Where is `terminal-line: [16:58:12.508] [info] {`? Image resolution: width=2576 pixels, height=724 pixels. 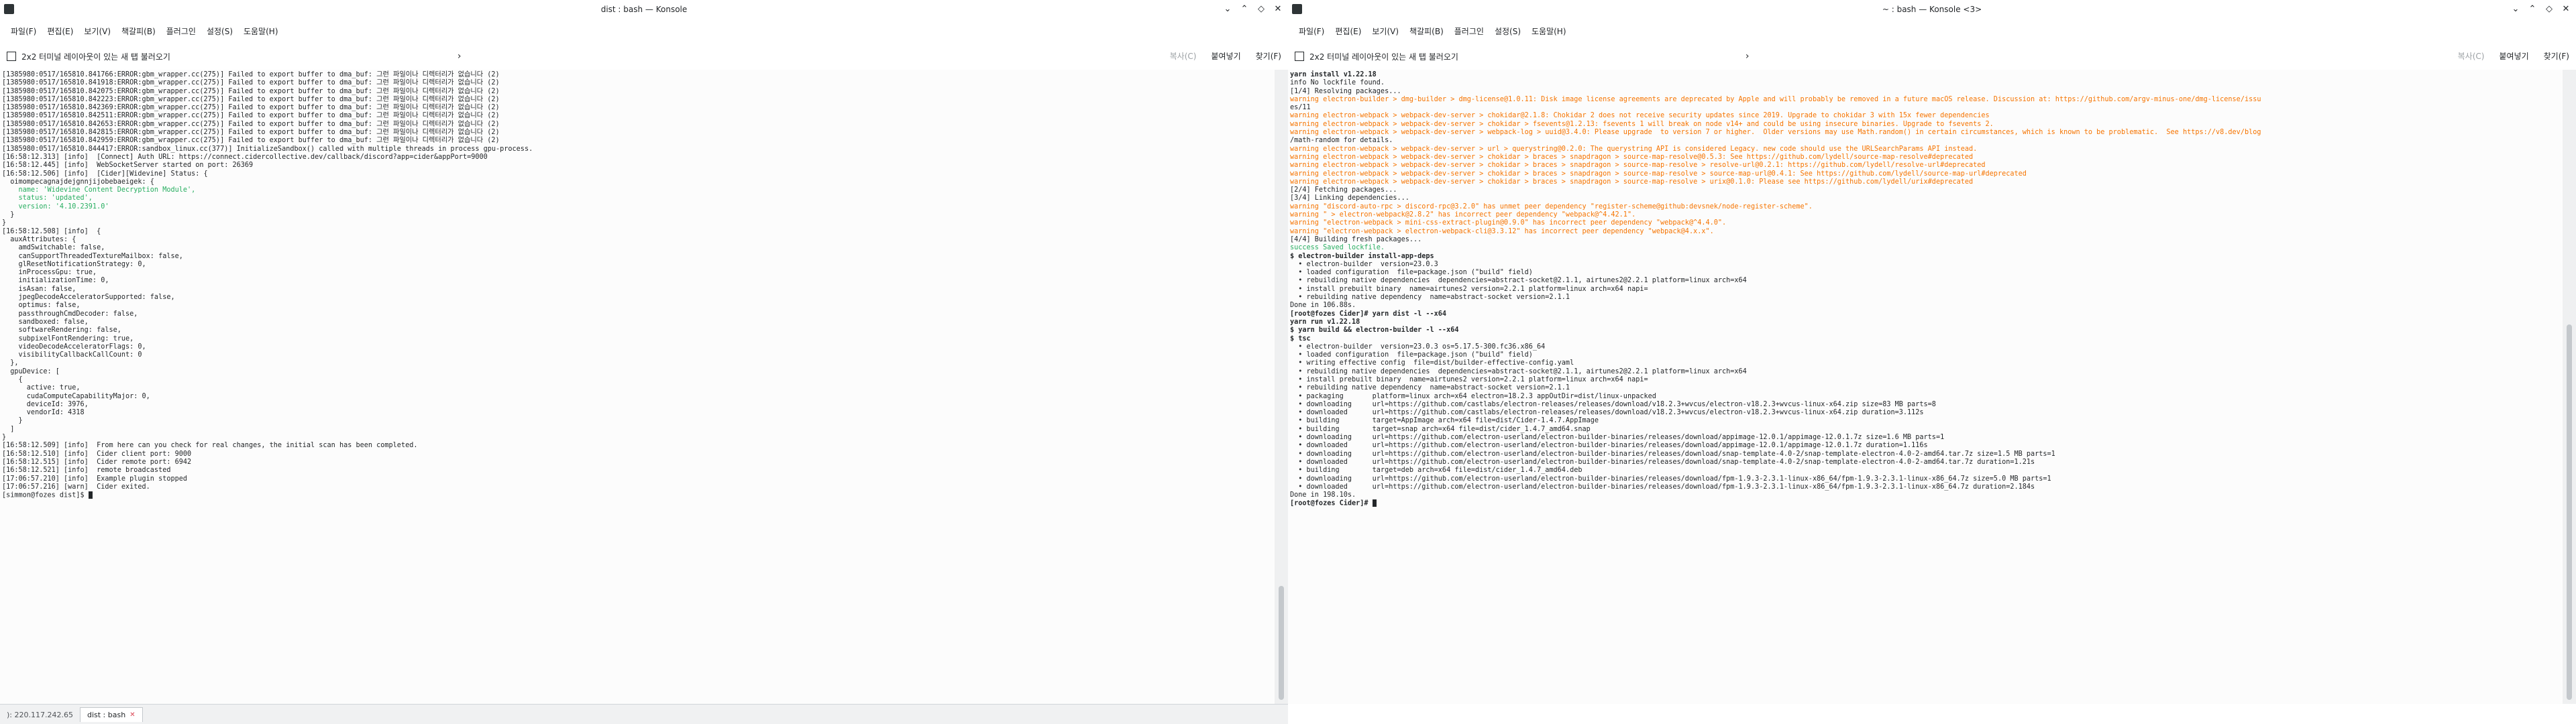
terminal-line: [16:58:12.508] [info] { is located at coordinates (51, 231).